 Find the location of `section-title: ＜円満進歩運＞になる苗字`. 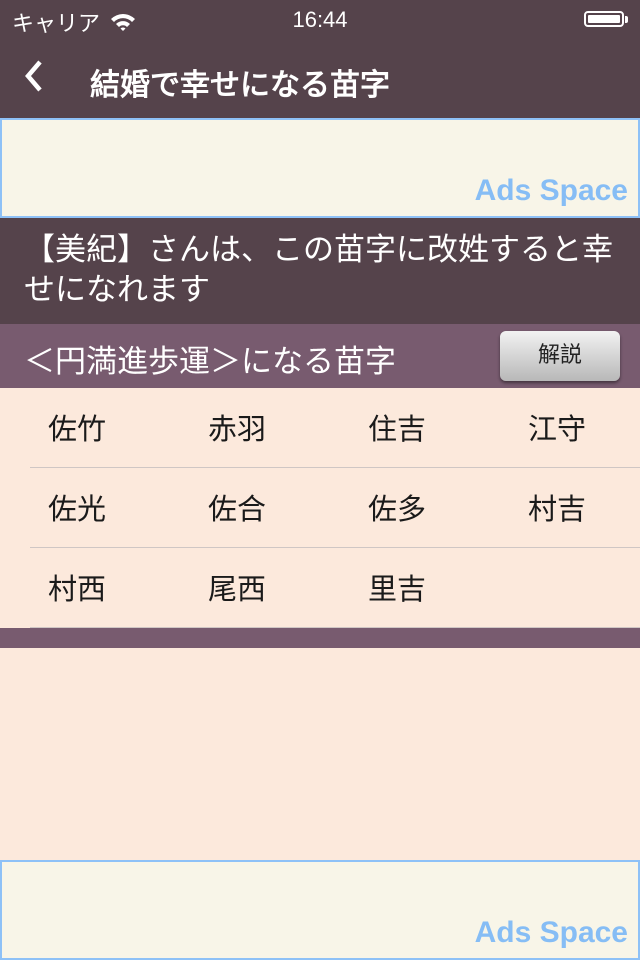

section-title: ＜円満進歩運＞になる苗字 is located at coordinates (210, 362).